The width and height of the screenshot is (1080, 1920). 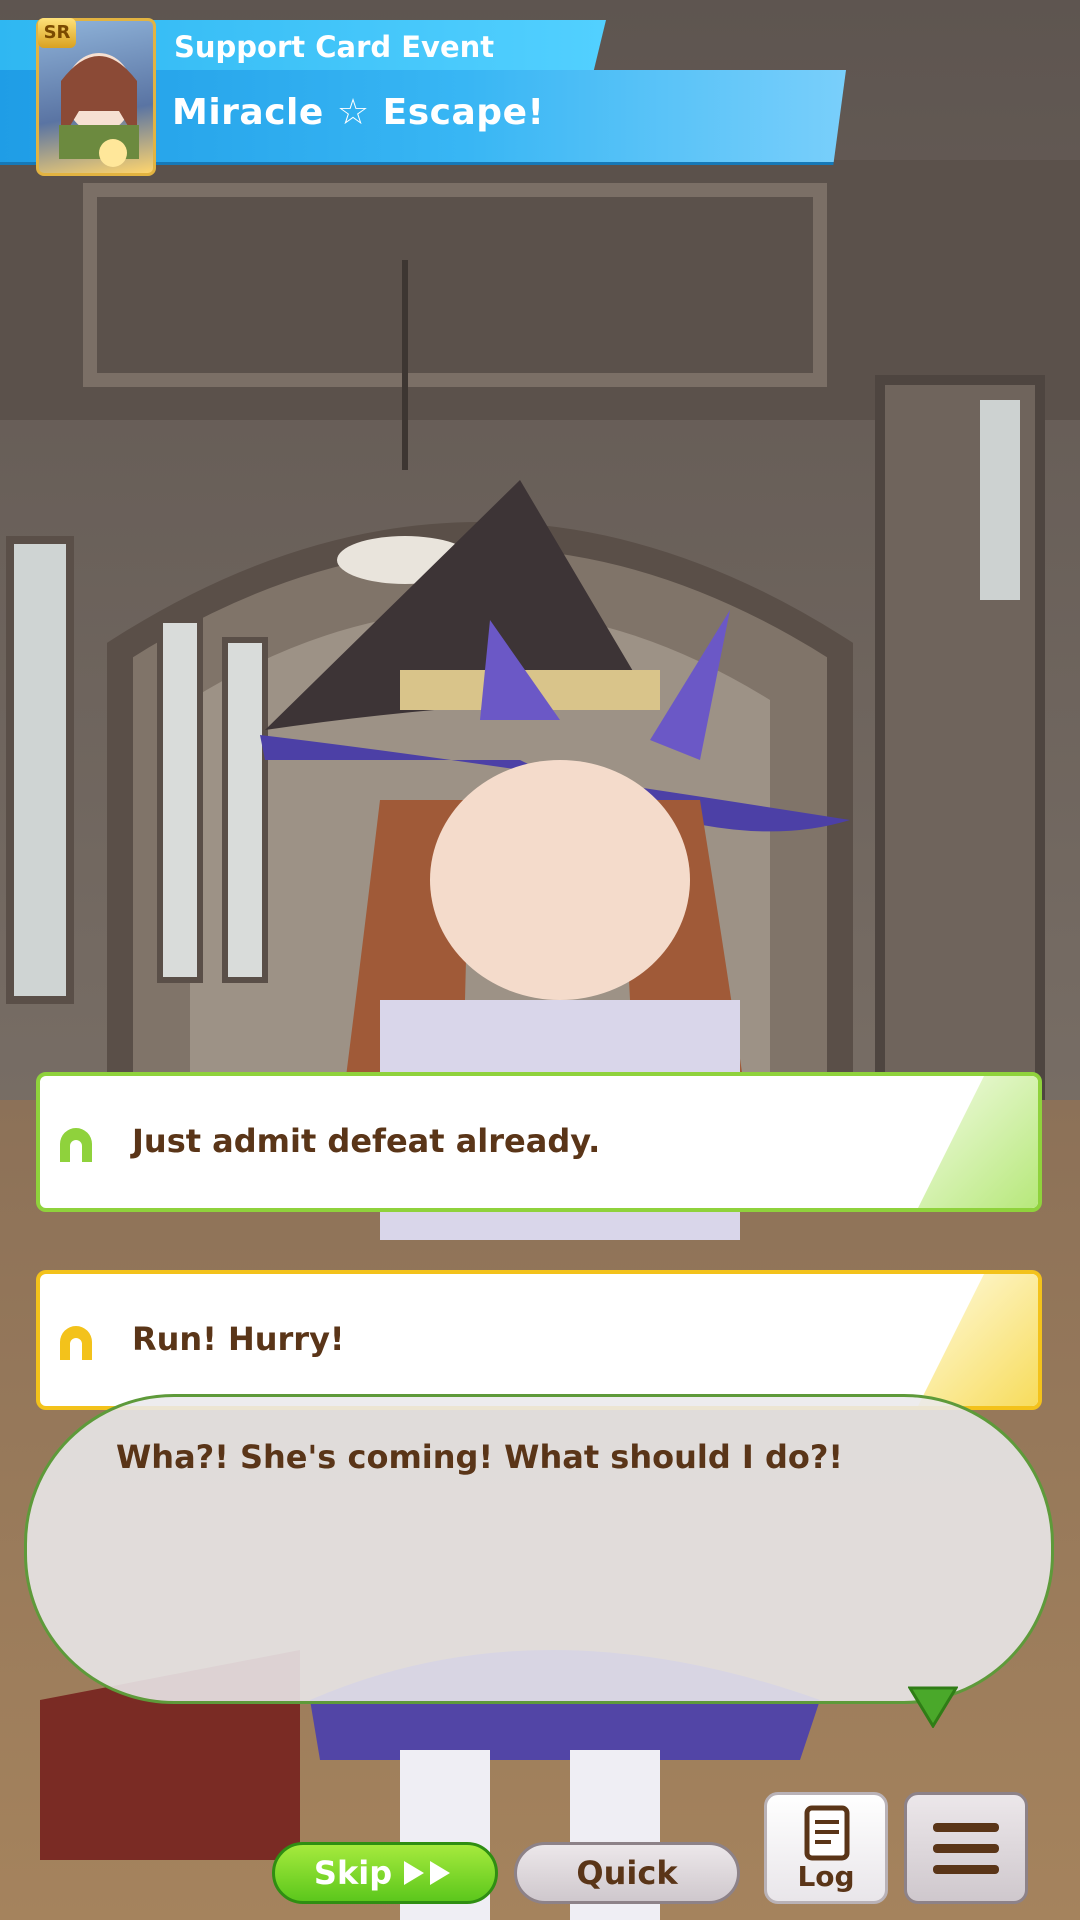 What do you see at coordinates (539, 1340) in the screenshot?
I see `choice-option-2: Run! Hurry!` at bounding box center [539, 1340].